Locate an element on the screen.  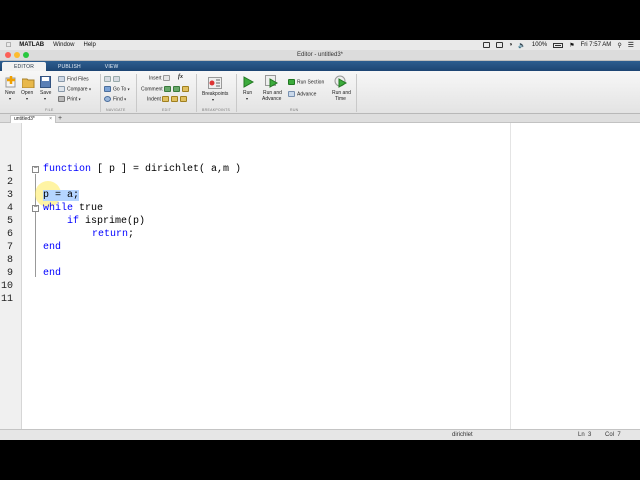
folder-open-icon is located at coordinates (28, 83).